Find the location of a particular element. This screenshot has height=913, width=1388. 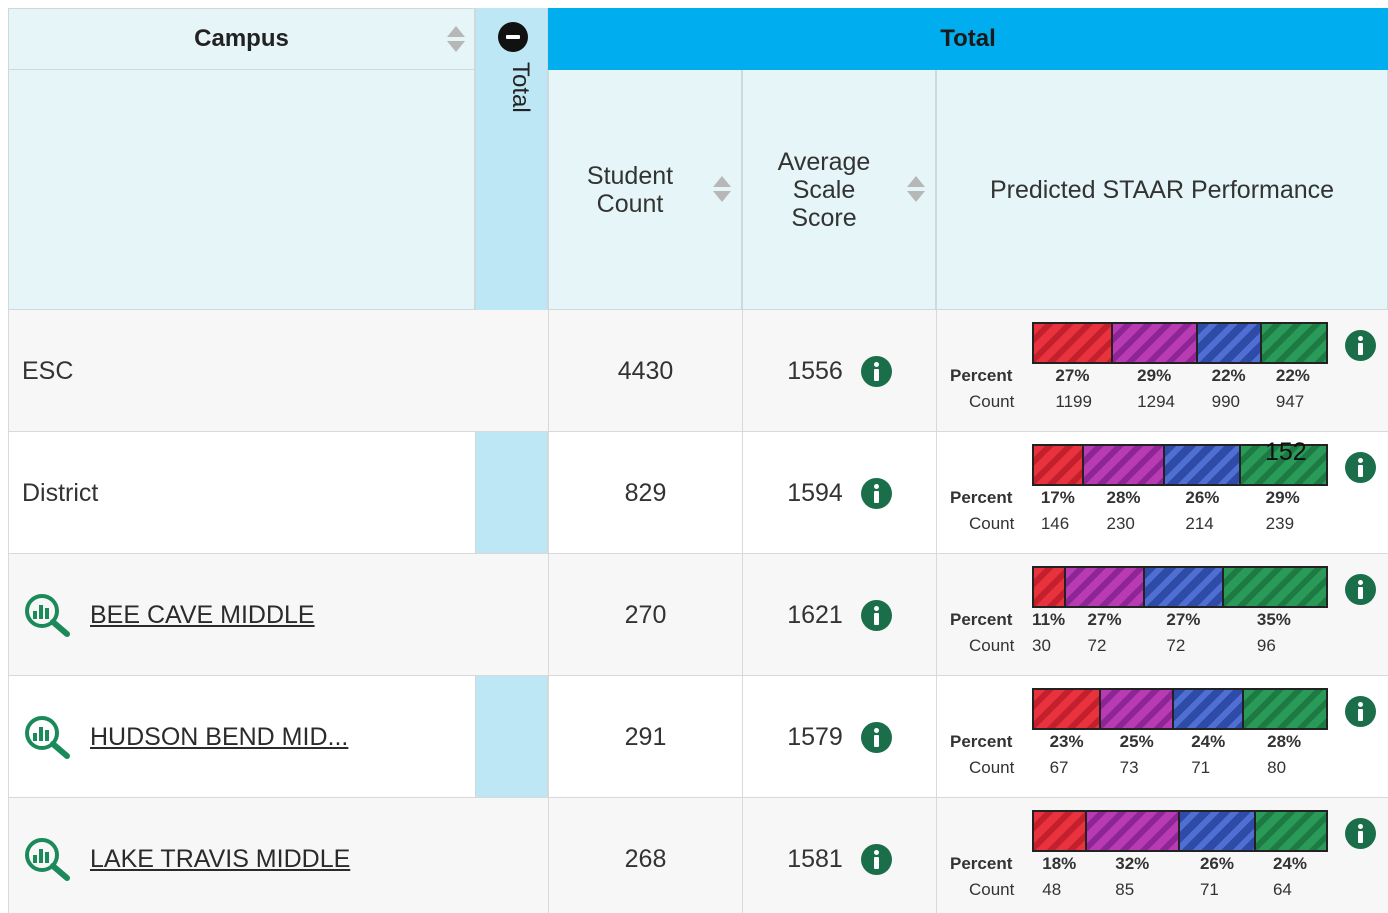

student-count-cell: 268 is located at coordinates (645, 855).